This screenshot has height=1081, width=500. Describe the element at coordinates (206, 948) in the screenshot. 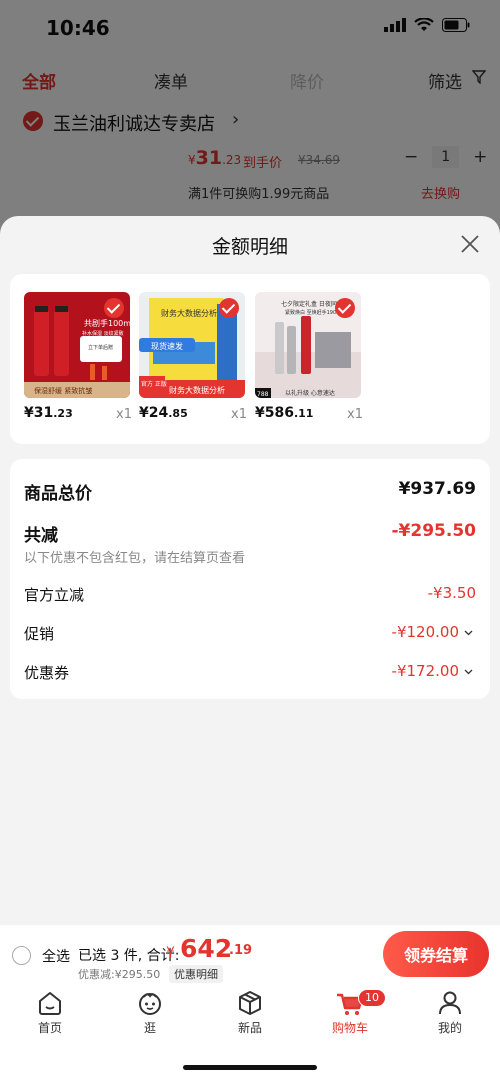

I see `total-amount-int: 642` at that location.